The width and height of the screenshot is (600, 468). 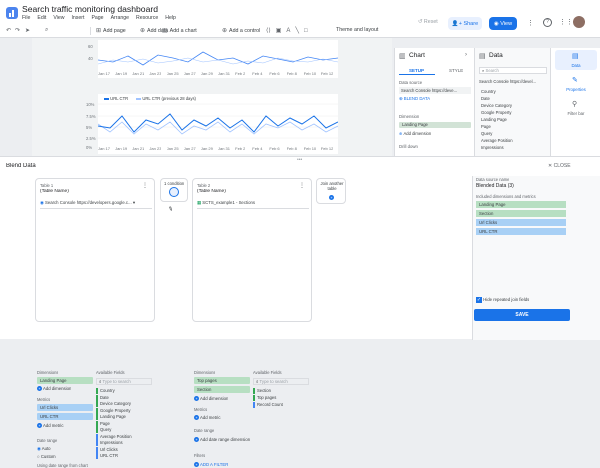 I want to click on available-field: Section, so click(x=281, y=391).